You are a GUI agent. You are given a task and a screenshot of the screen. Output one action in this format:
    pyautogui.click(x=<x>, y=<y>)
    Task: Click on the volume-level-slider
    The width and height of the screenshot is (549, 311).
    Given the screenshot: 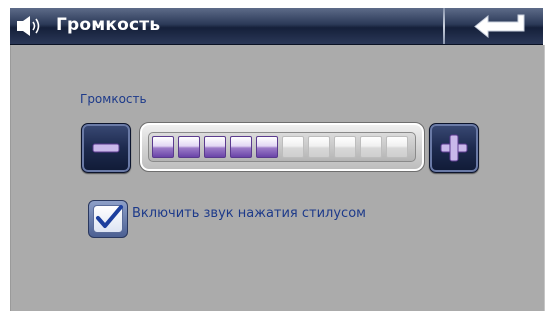 What is the action you would take?
    pyautogui.click(x=282, y=147)
    